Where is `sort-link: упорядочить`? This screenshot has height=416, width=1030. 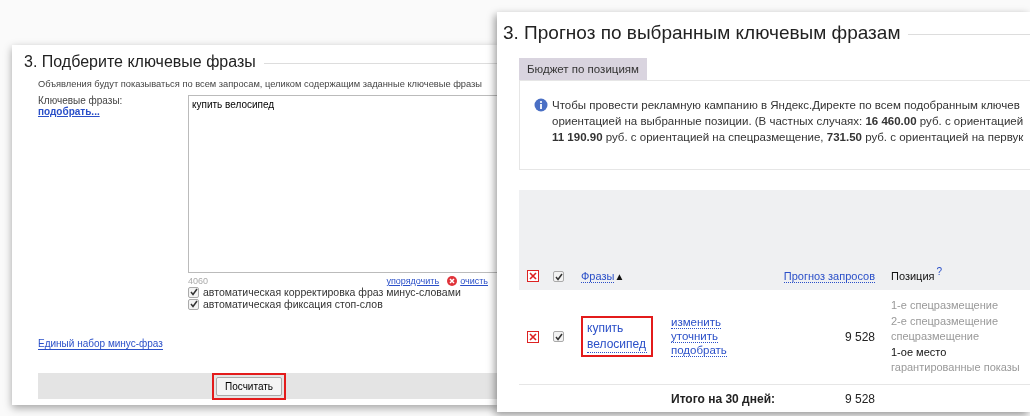
sort-link: упорядочить is located at coordinates (413, 281).